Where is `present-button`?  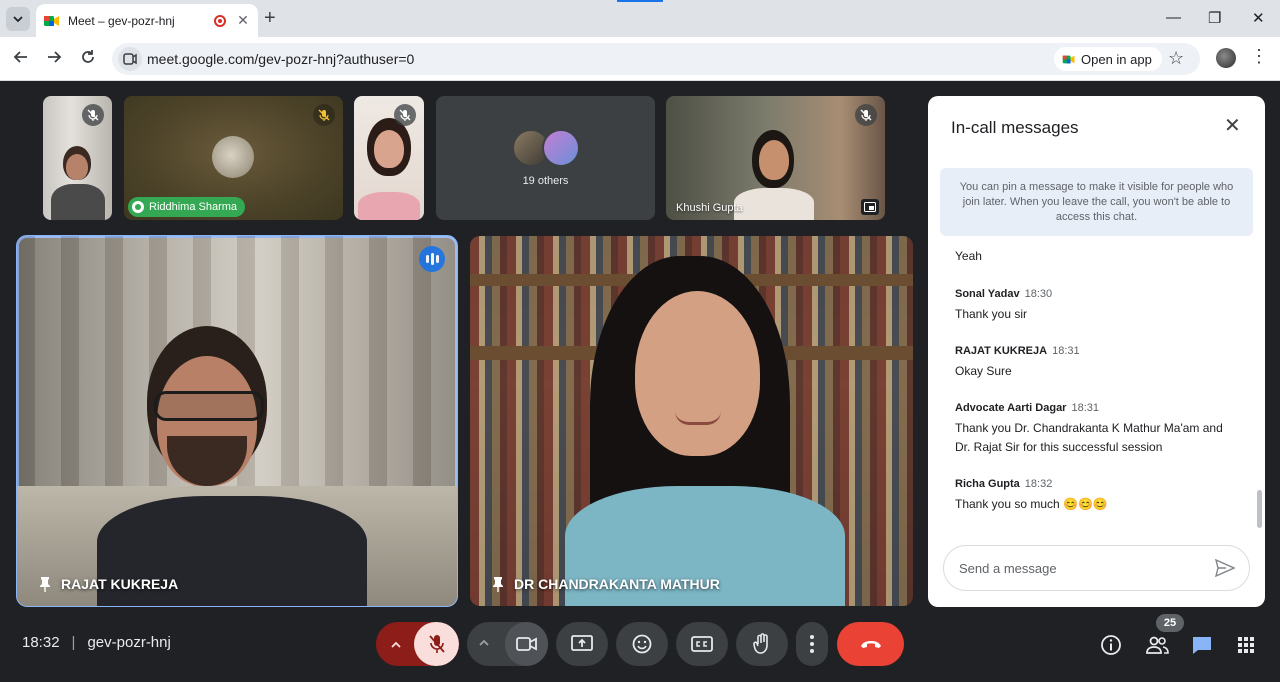
present-button is located at coordinates (582, 644).